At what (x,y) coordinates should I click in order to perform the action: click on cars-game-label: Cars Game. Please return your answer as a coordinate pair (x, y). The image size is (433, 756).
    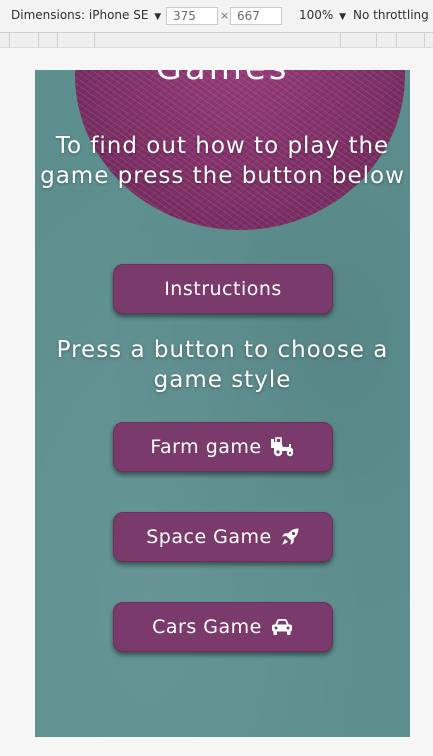
    Looking at the image, I should click on (207, 627).